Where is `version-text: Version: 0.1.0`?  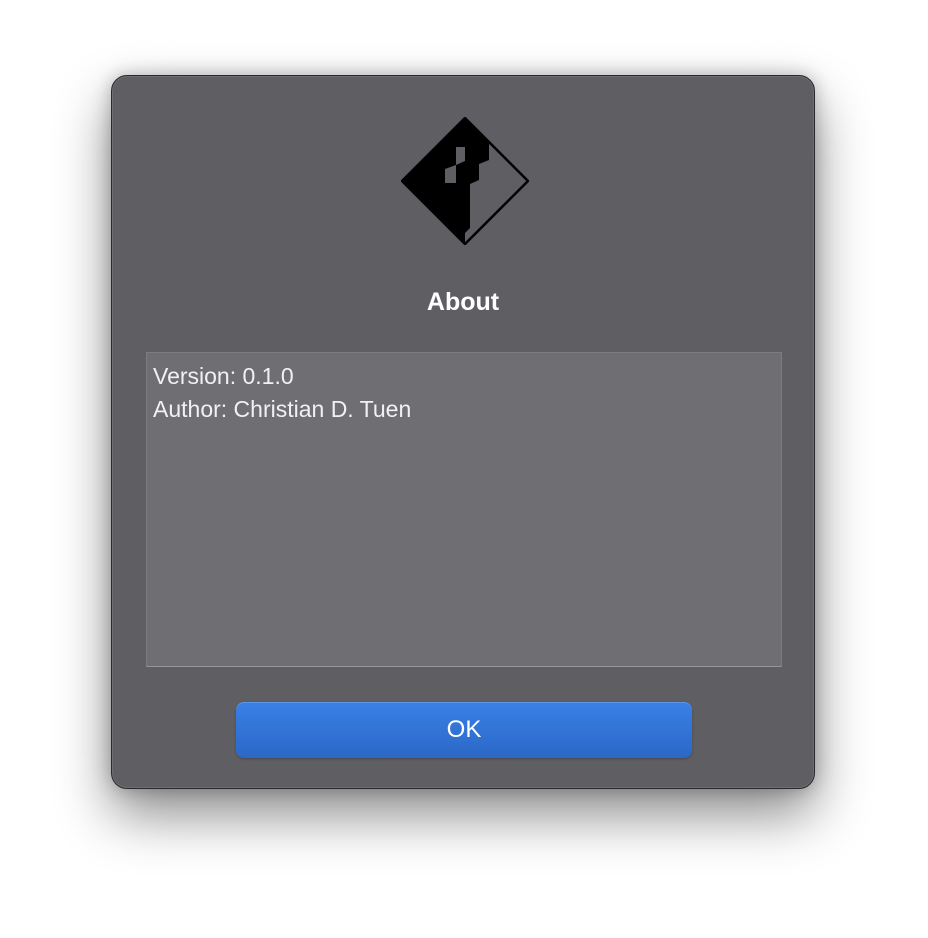 version-text: Version: 0.1.0 is located at coordinates (223, 376).